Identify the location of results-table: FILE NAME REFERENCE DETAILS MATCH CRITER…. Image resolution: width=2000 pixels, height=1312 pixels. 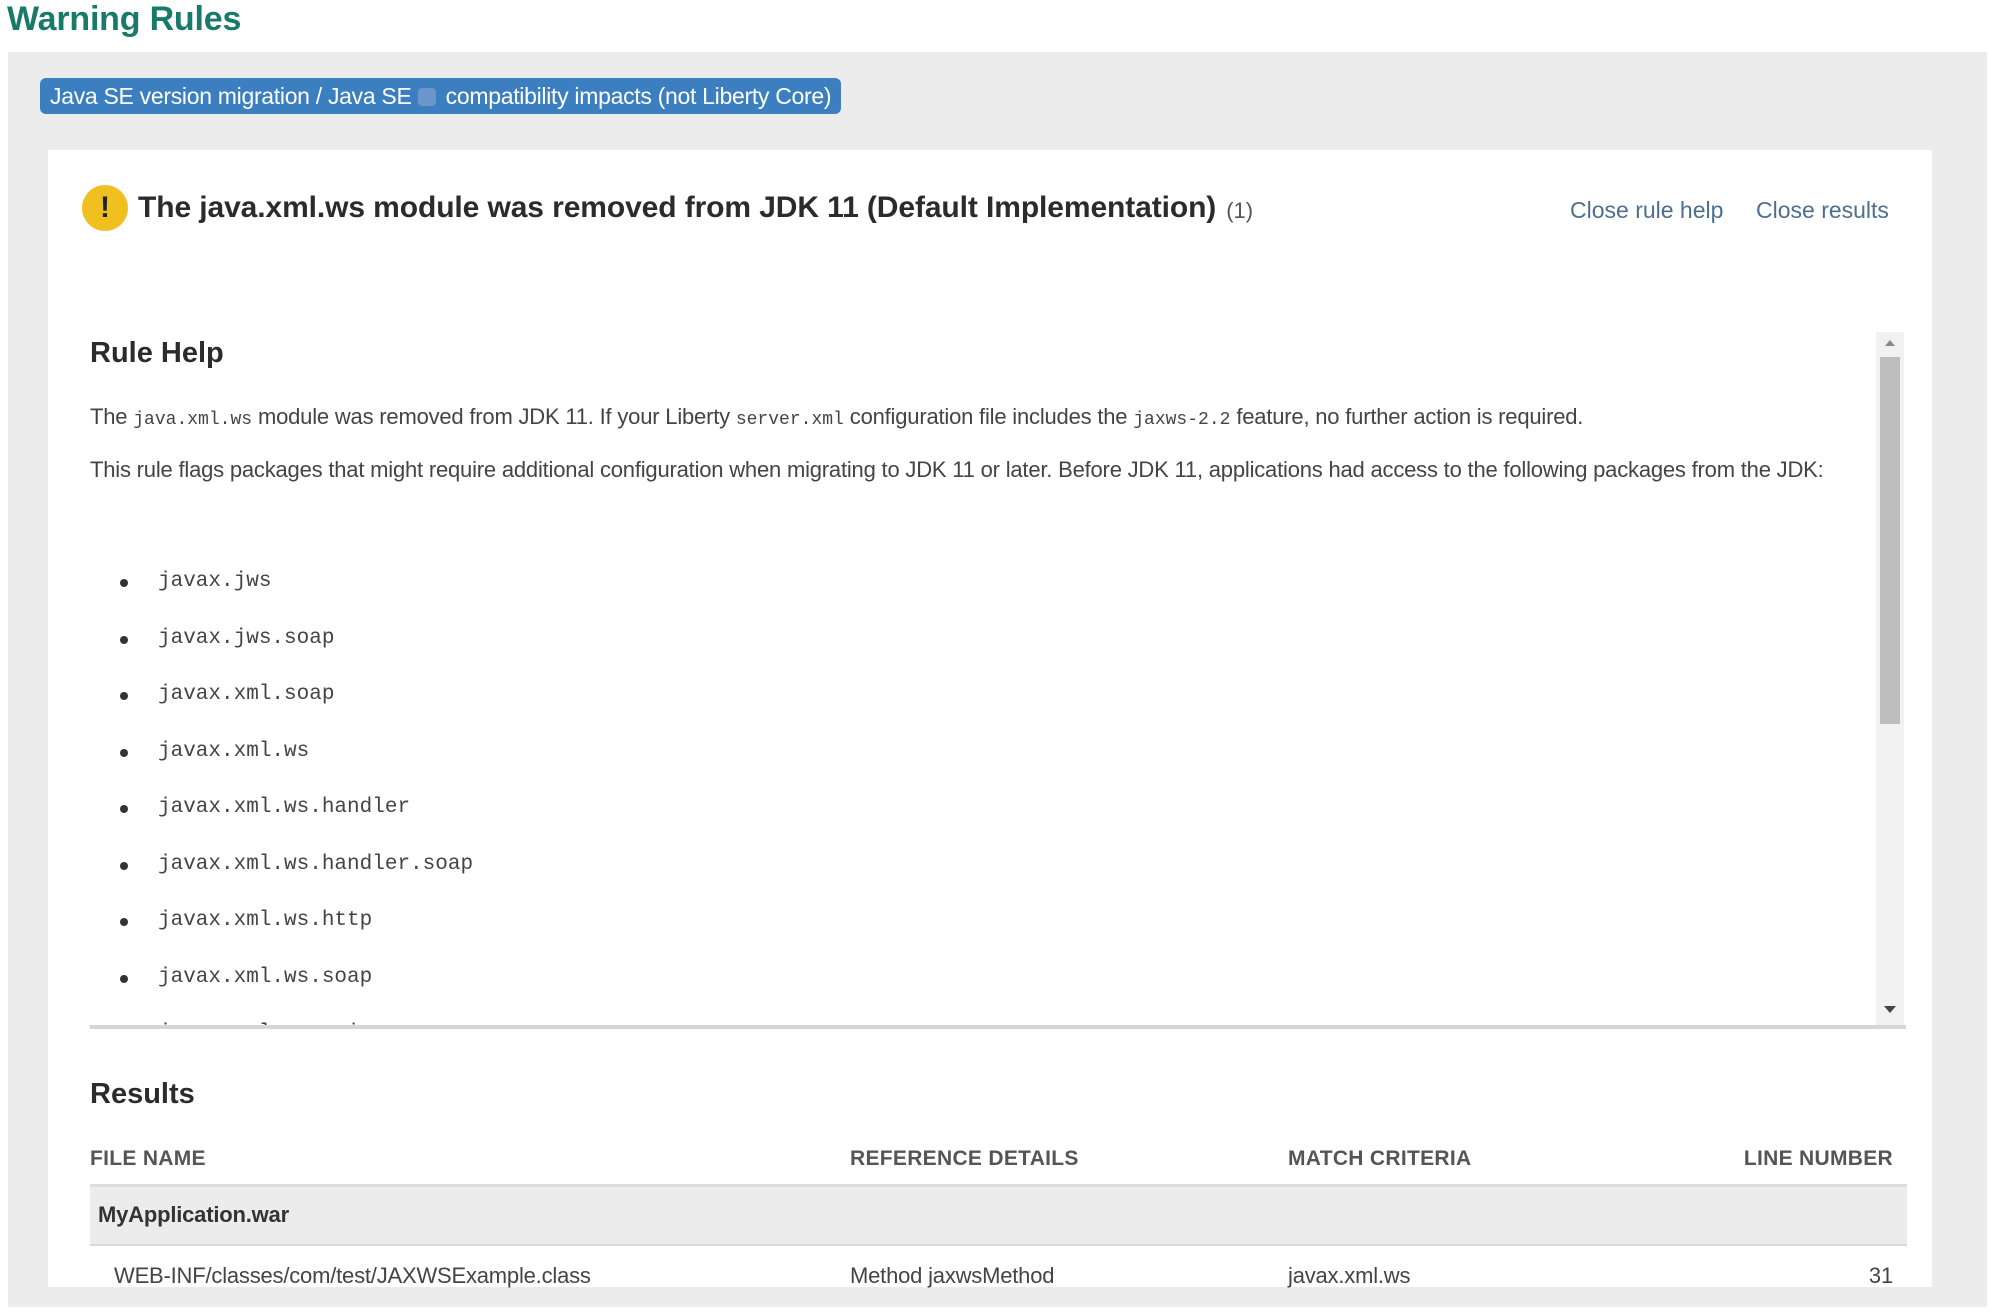
(998, 1220).